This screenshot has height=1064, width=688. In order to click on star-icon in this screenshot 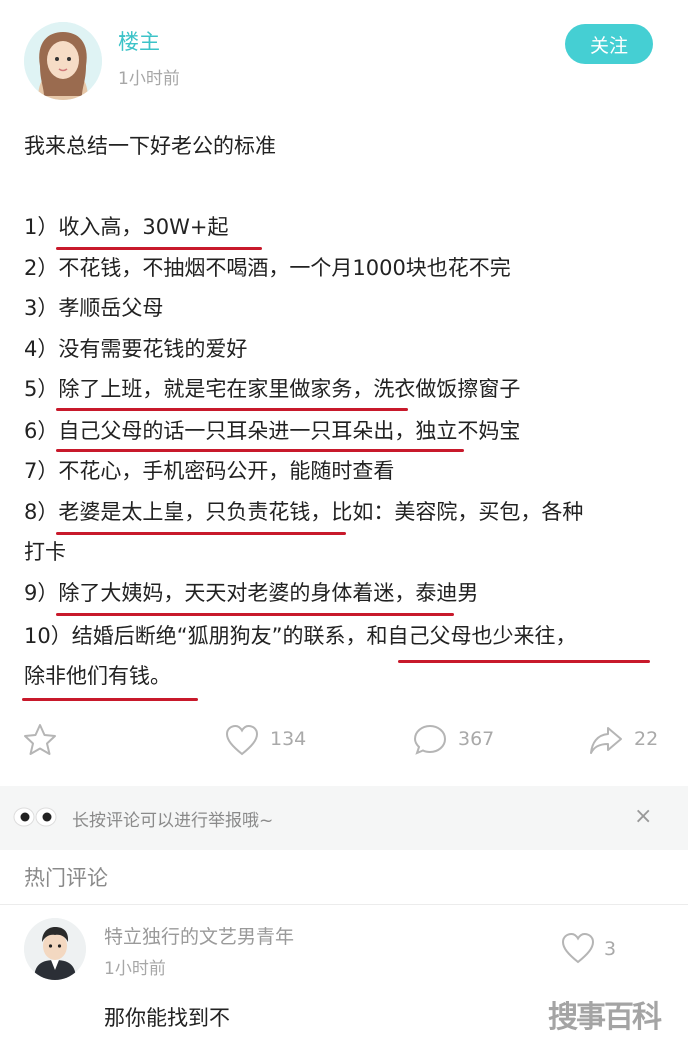, I will do `click(40, 740)`.